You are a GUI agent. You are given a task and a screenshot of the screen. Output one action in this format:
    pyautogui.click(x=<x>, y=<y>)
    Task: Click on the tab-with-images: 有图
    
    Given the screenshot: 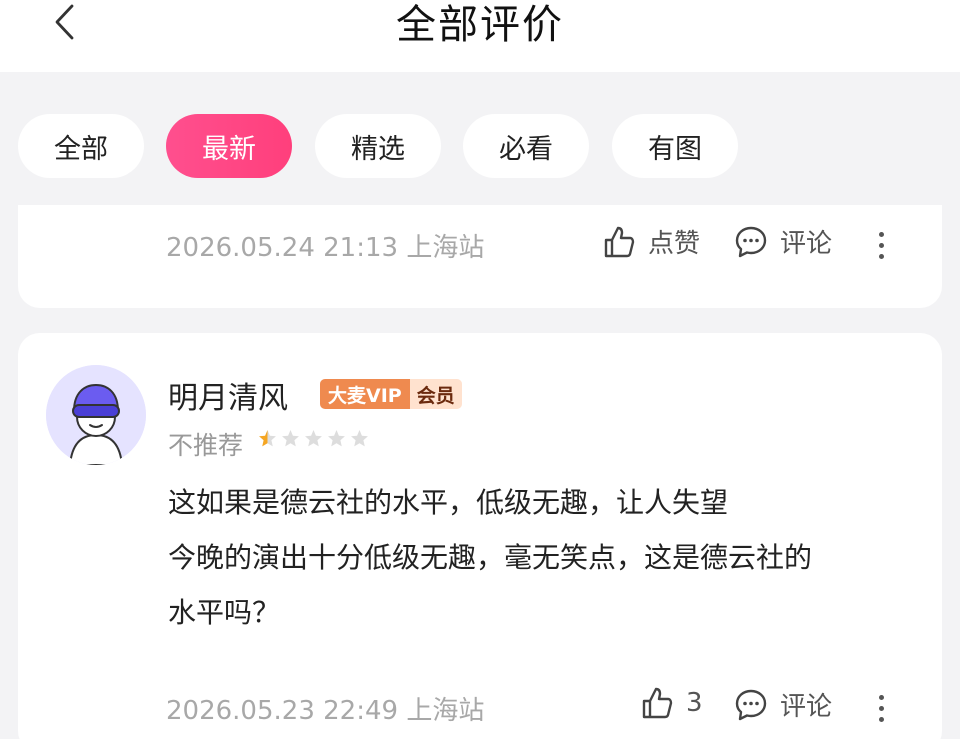 What is the action you would take?
    pyautogui.click(x=675, y=146)
    